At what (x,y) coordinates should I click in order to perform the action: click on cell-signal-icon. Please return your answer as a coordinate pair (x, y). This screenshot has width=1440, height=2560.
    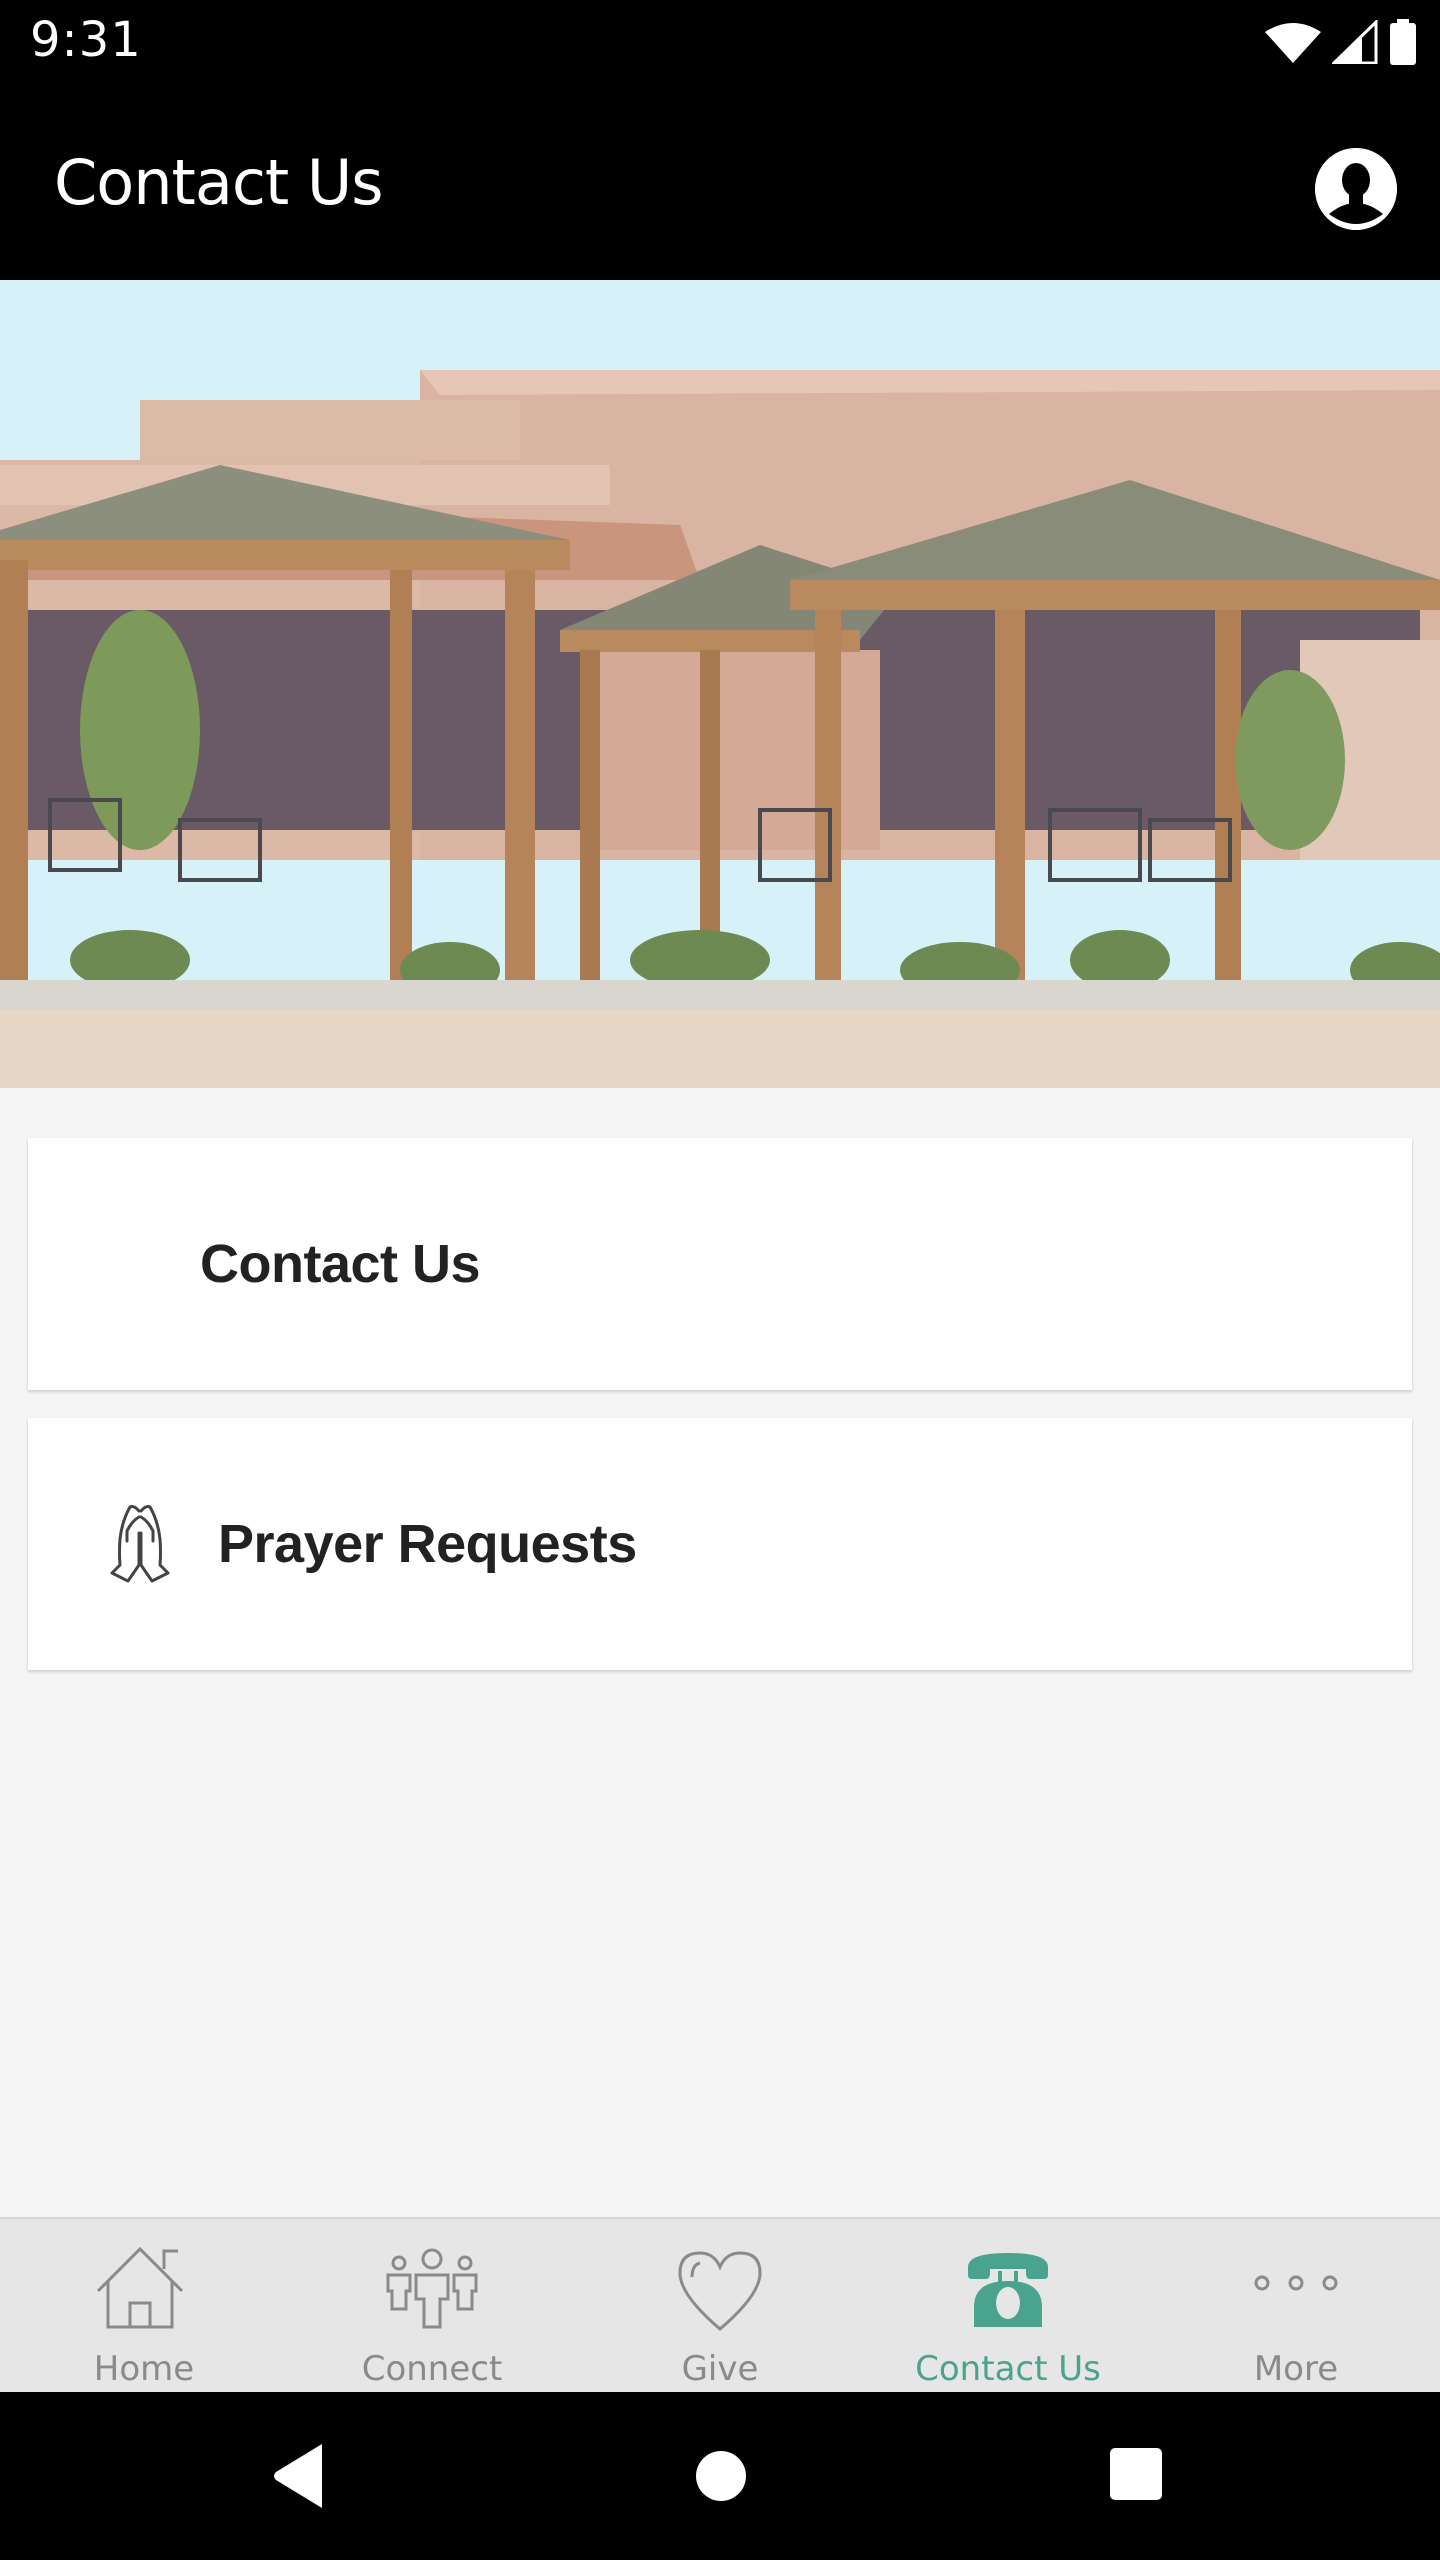
    Looking at the image, I should click on (1355, 42).